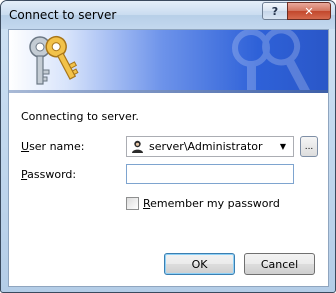 The image size is (336, 293). I want to click on username-combobox: server\Administrator ▼, so click(210, 146).